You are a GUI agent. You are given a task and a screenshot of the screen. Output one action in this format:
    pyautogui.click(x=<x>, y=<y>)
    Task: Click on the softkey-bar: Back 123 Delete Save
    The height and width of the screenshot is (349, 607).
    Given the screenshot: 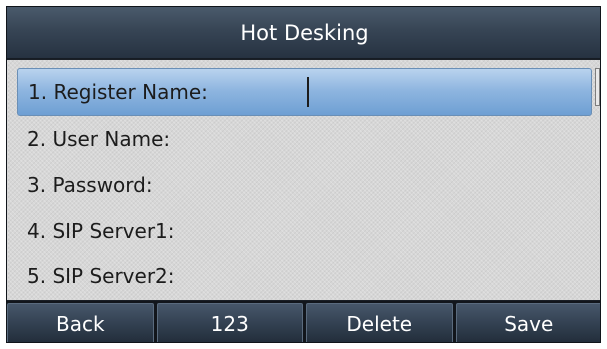 What is the action you would take?
    pyautogui.click(x=303, y=321)
    